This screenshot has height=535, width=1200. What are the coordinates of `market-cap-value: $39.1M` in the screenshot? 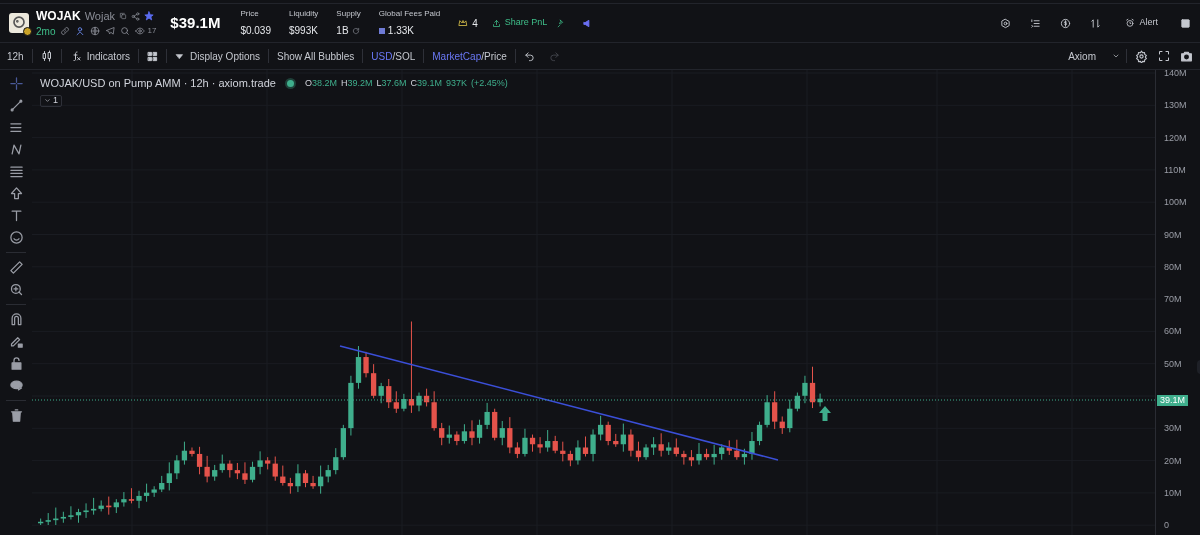 It's located at (195, 22).